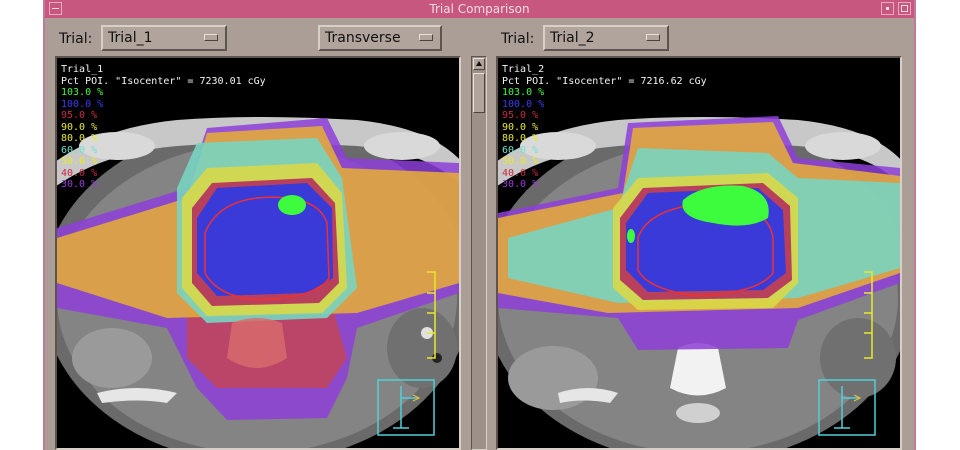  Describe the element at coordinates (79, 115) in the screenshot. I see `left-legend-item: 95.0 %` at that location.